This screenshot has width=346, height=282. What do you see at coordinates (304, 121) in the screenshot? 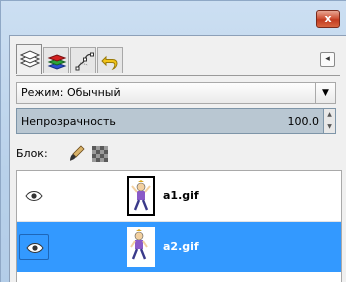
I see `opacity-value: 100.0` at bounding box center [304, 121].